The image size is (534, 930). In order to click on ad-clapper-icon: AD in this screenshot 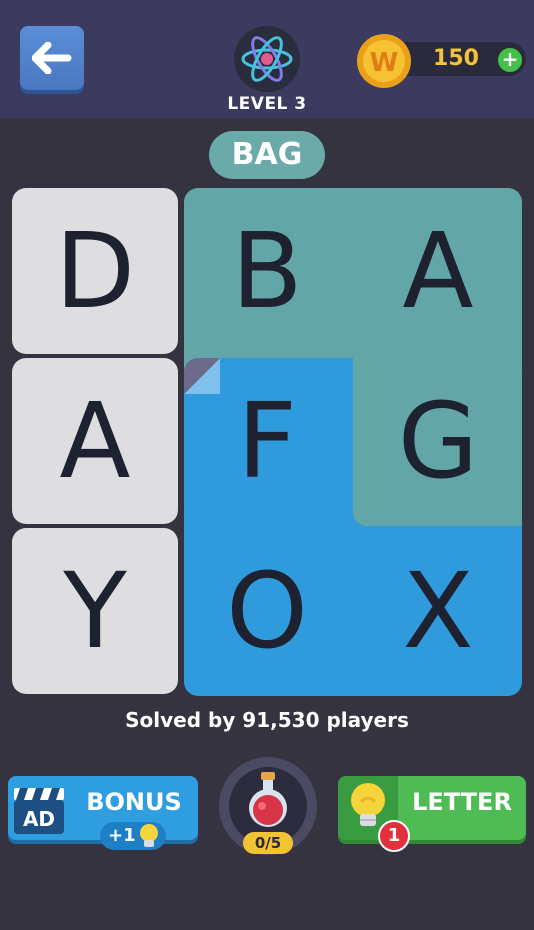, I will do `click(39, 809)`.